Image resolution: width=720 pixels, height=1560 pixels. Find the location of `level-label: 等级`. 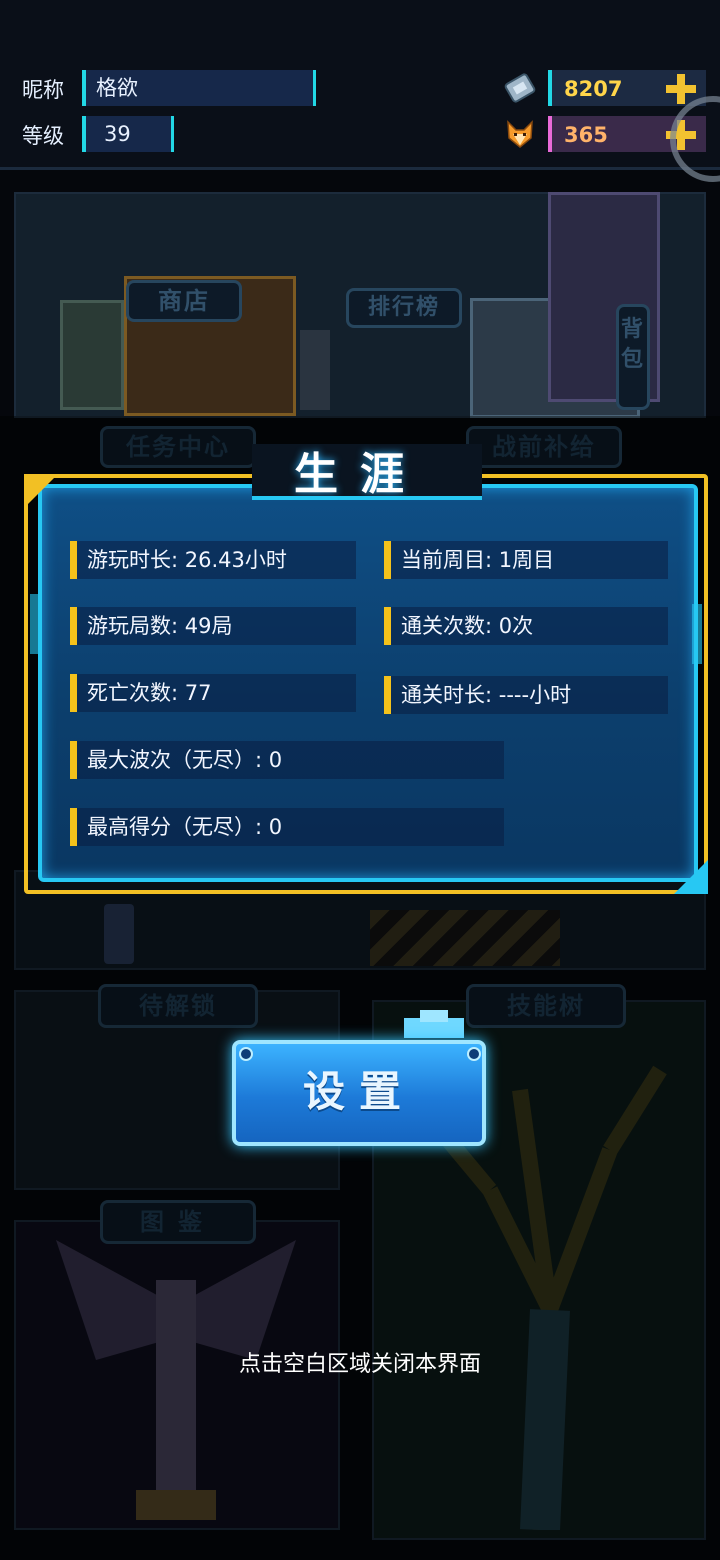

level-label: 等级 is located at coordinates (43, 136).